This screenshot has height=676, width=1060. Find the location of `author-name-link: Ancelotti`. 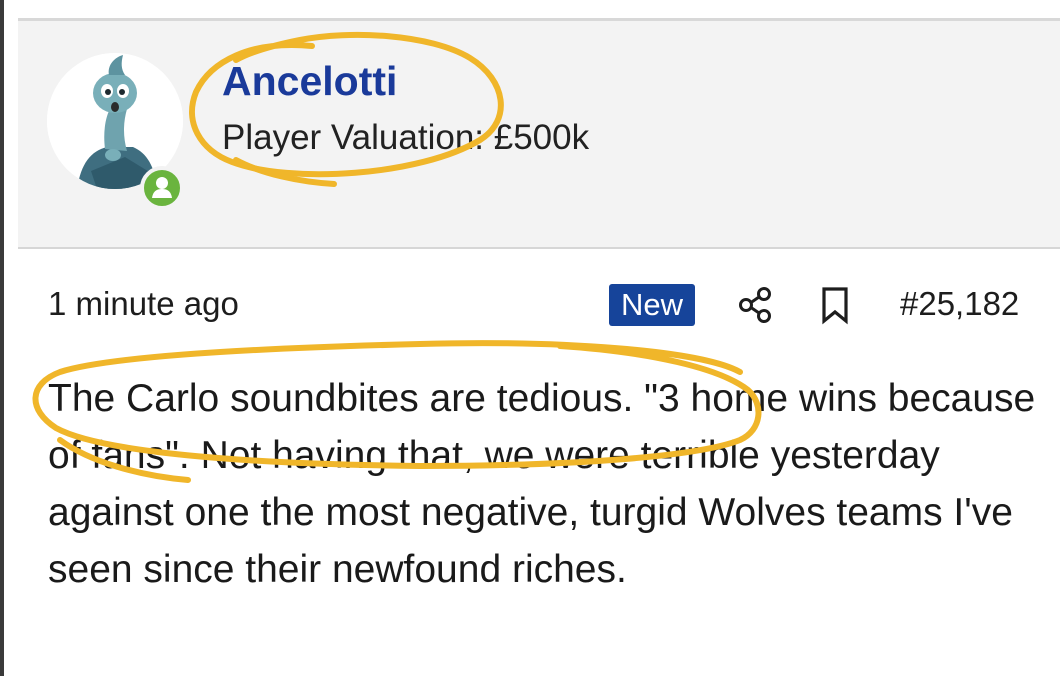

author-name-link: Ancelotti is located at coordinates (309, 81).